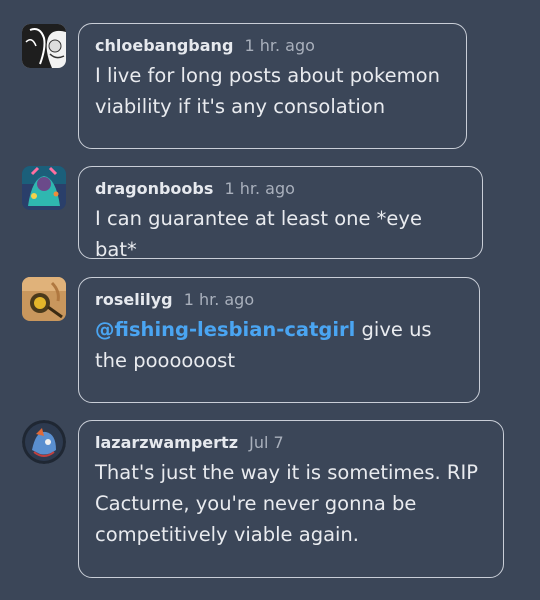 This screenshot has width=540, height=600. What do you see at coordinates (166, 442) in the screenshot?
I see `username-link: lazarzwampertz` at bounding box center [166, 442].